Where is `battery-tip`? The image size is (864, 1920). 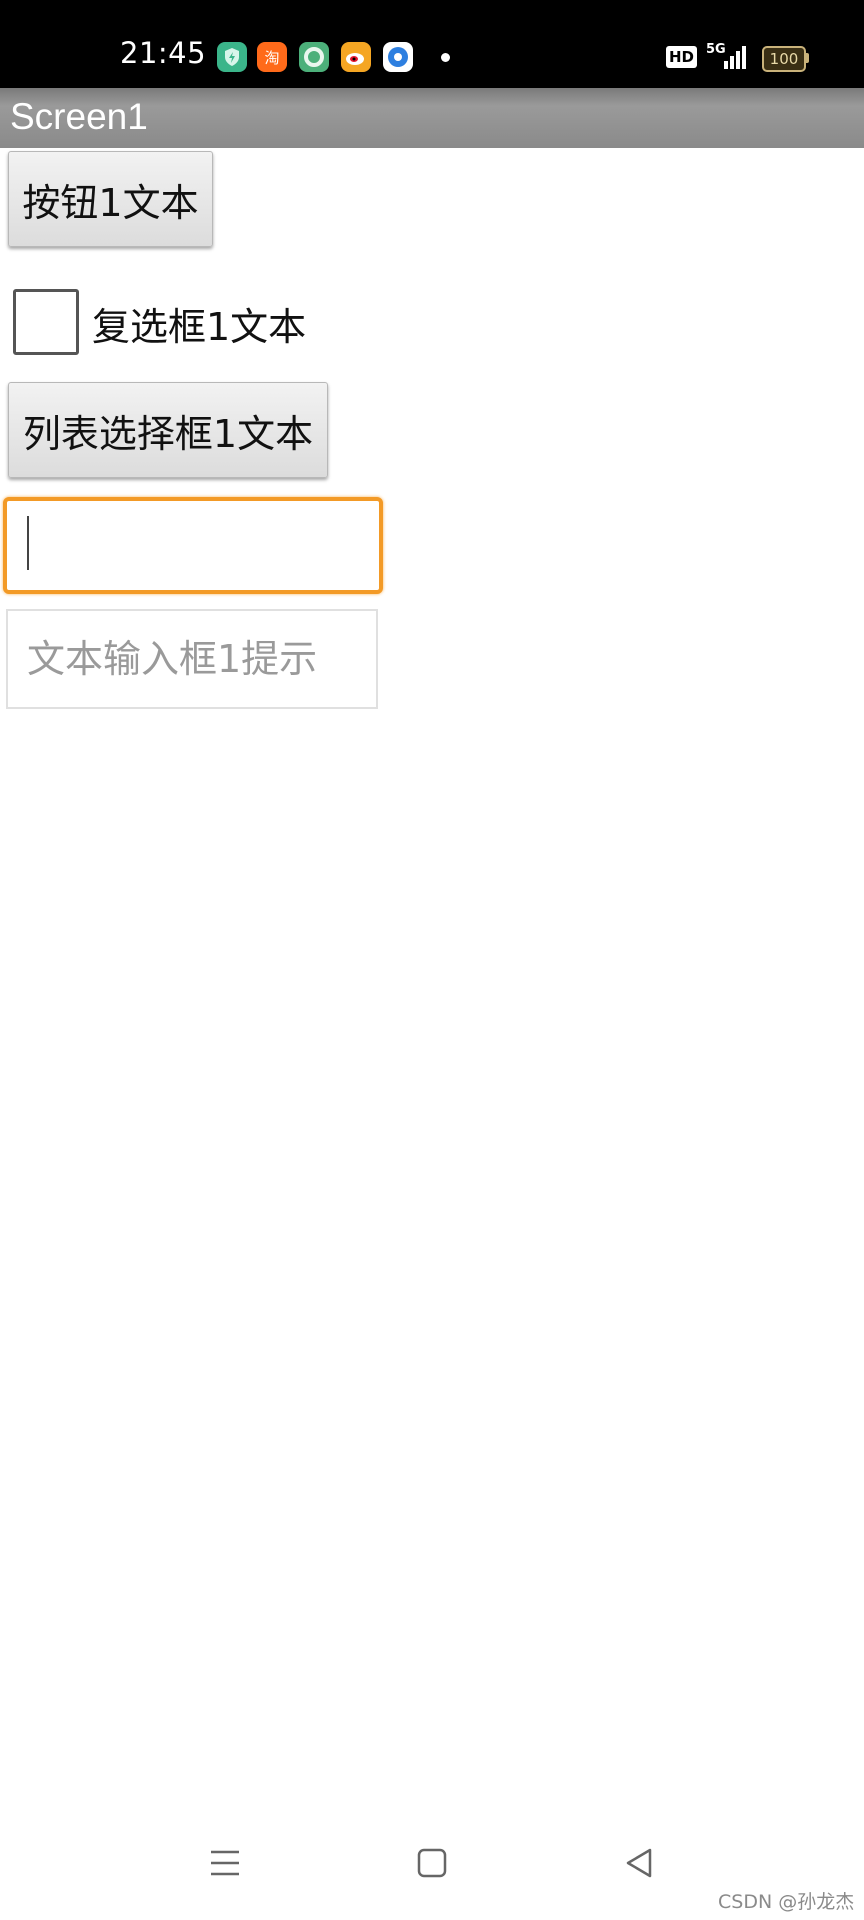 battery-tip is located at coordinates (807, 58).